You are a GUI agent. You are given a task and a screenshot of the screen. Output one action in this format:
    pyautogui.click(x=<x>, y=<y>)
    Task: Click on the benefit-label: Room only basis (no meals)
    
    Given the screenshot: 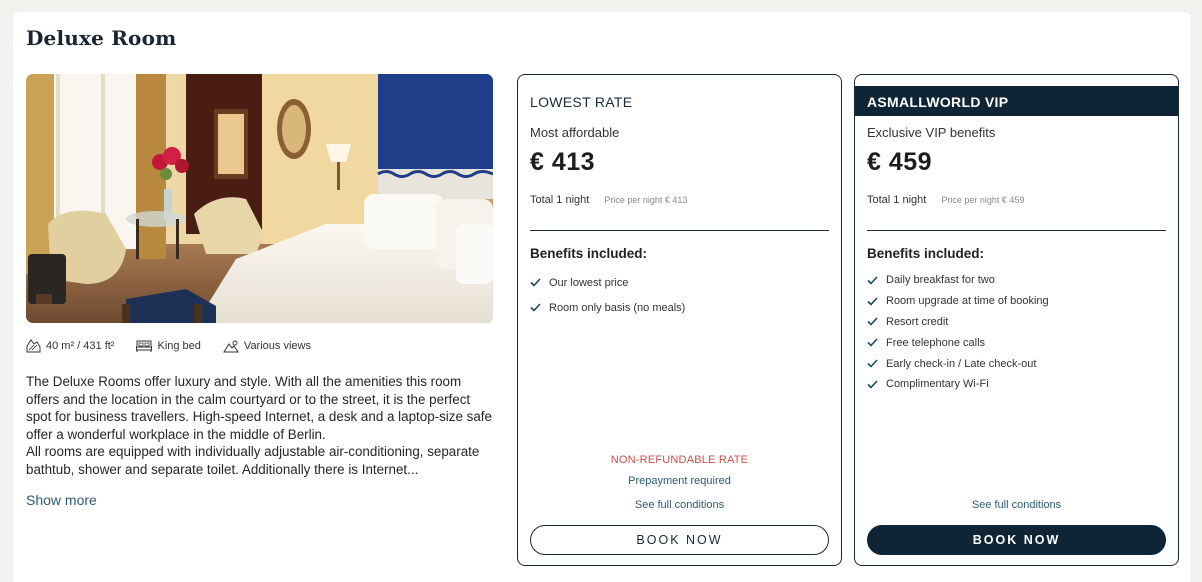 What is the action you would take?
    pyautogui.click(x=617, y=307)
    